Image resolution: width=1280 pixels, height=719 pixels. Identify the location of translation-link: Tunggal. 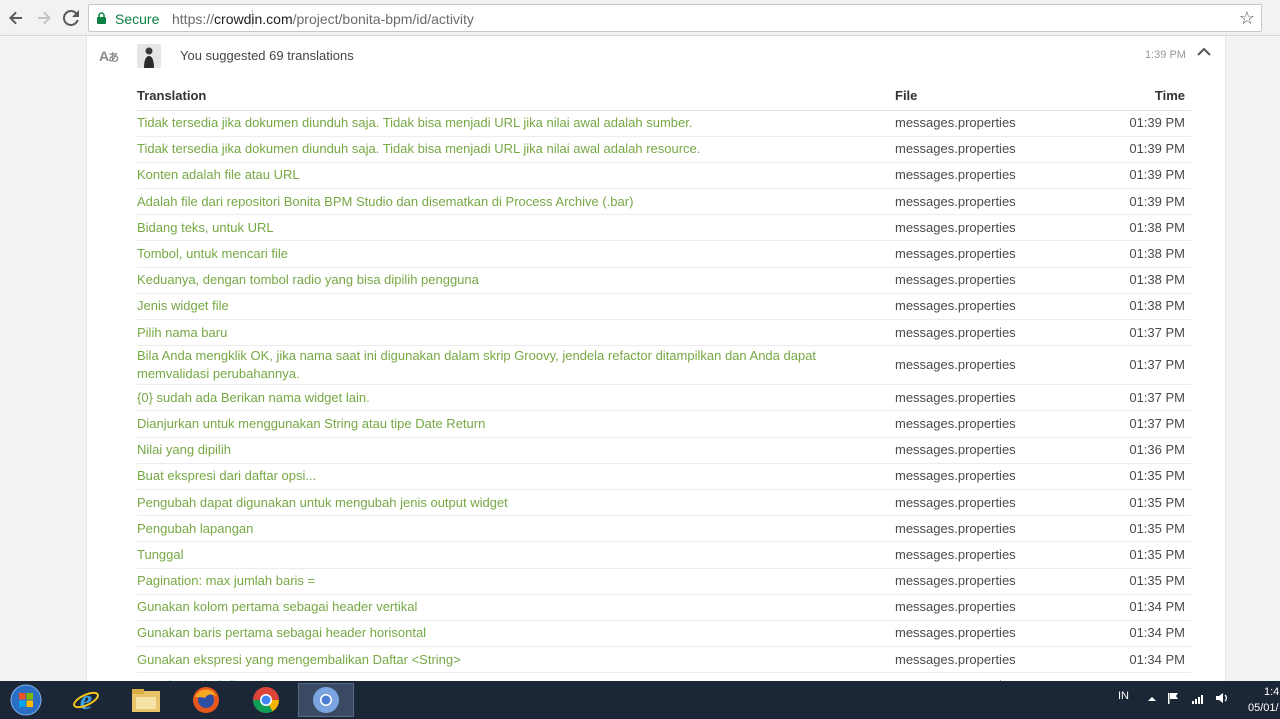
(516, 555).